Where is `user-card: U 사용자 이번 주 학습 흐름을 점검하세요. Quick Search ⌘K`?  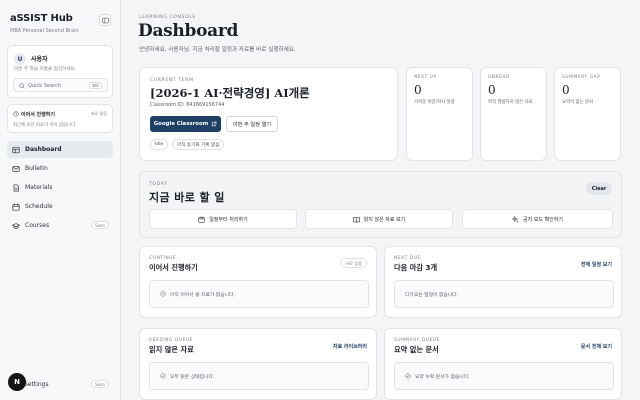 user-card: U 사용자 이번 주 학습 흐름을 점검하세요. Quick Search ⌘K is located at coordinates (60, 71).